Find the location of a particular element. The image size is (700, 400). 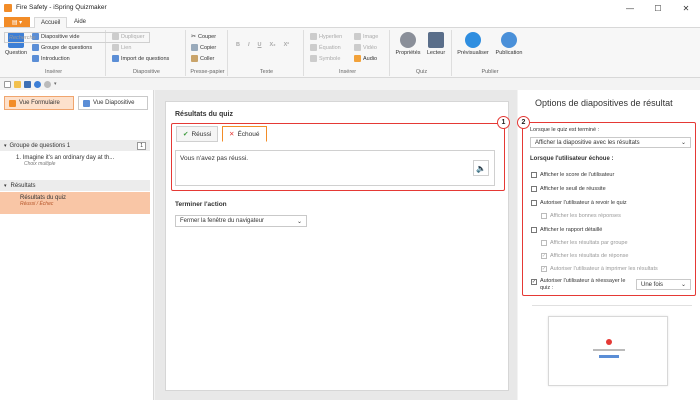

publication-button: Publication is located at coordinates (509, 44).